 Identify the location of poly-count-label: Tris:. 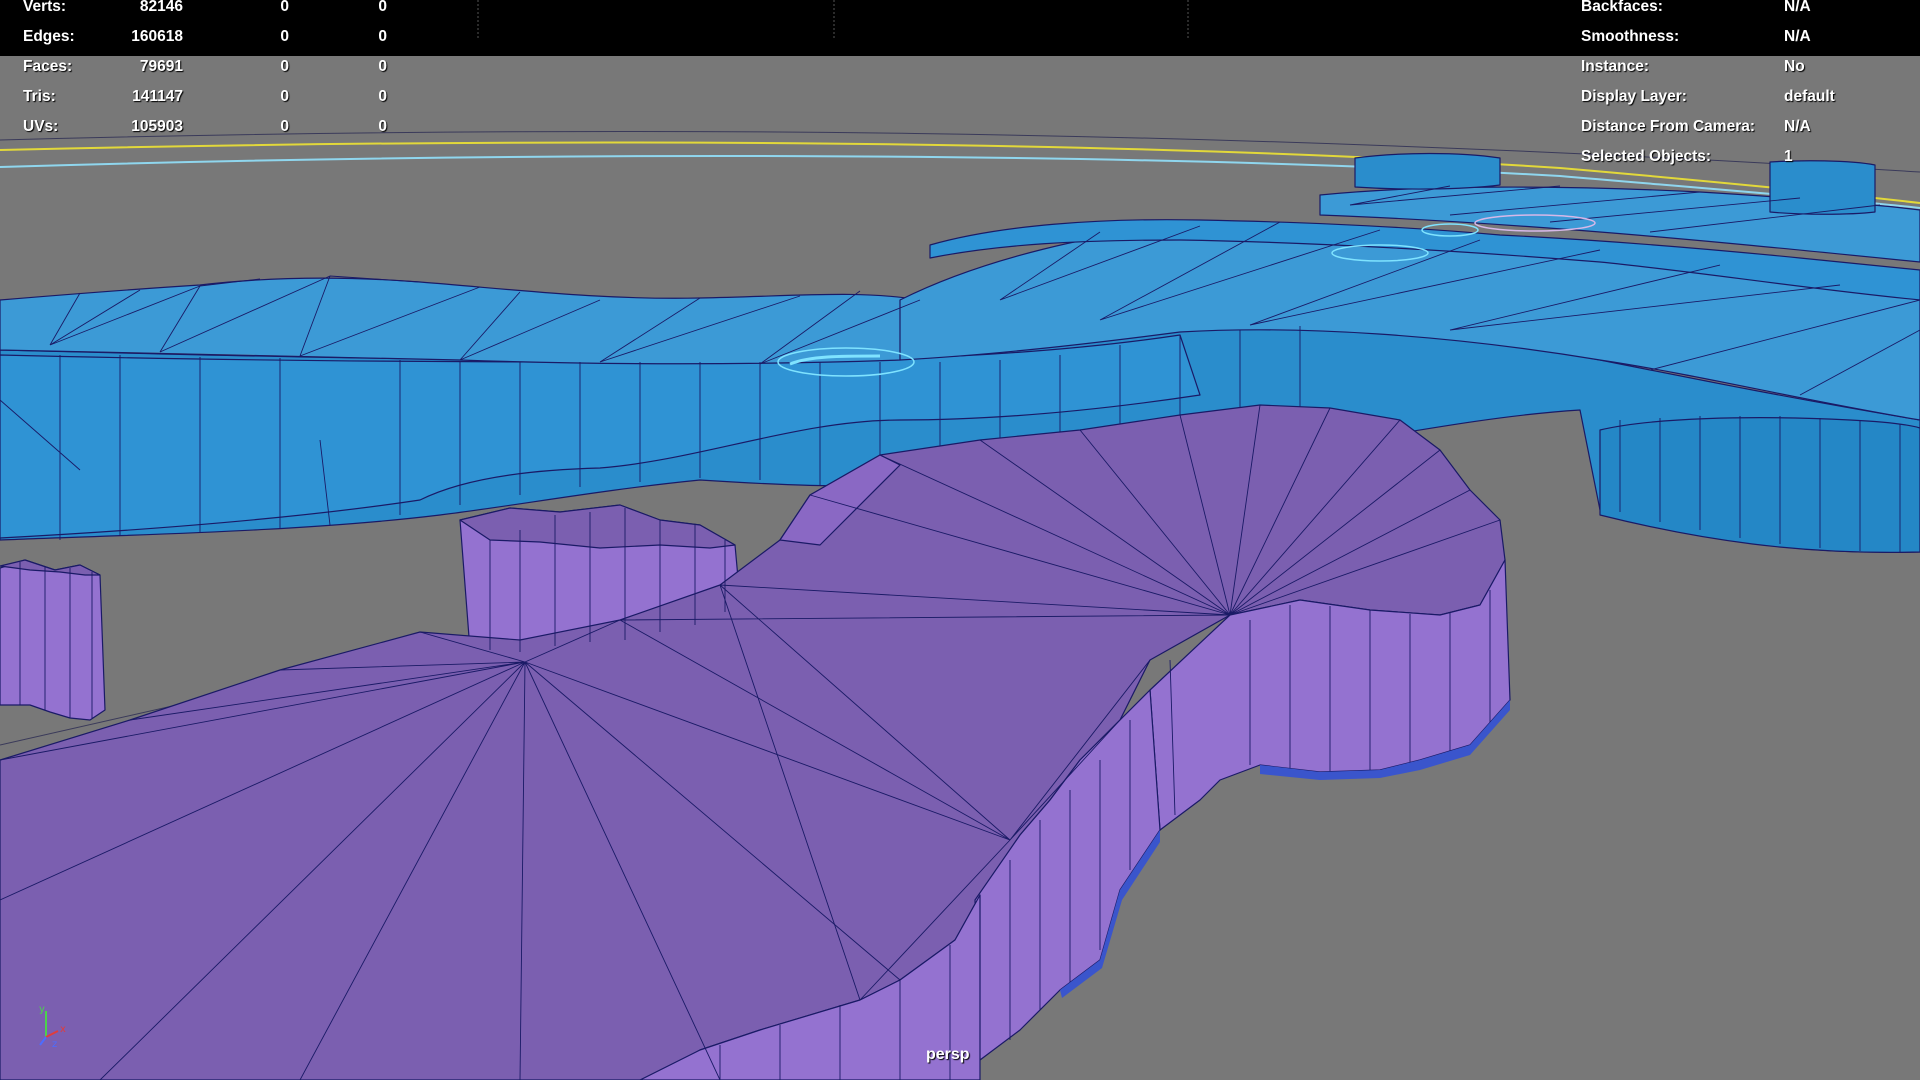
(39, 96).